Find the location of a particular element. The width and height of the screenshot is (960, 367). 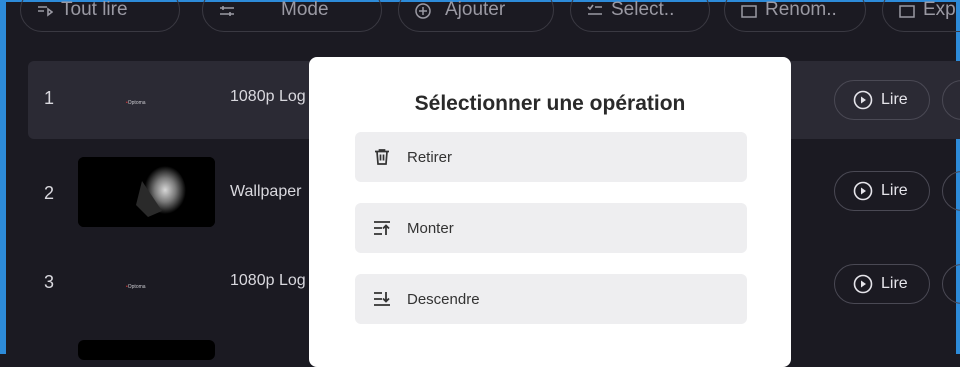

mode-icon is located at coordinates (227, 11).